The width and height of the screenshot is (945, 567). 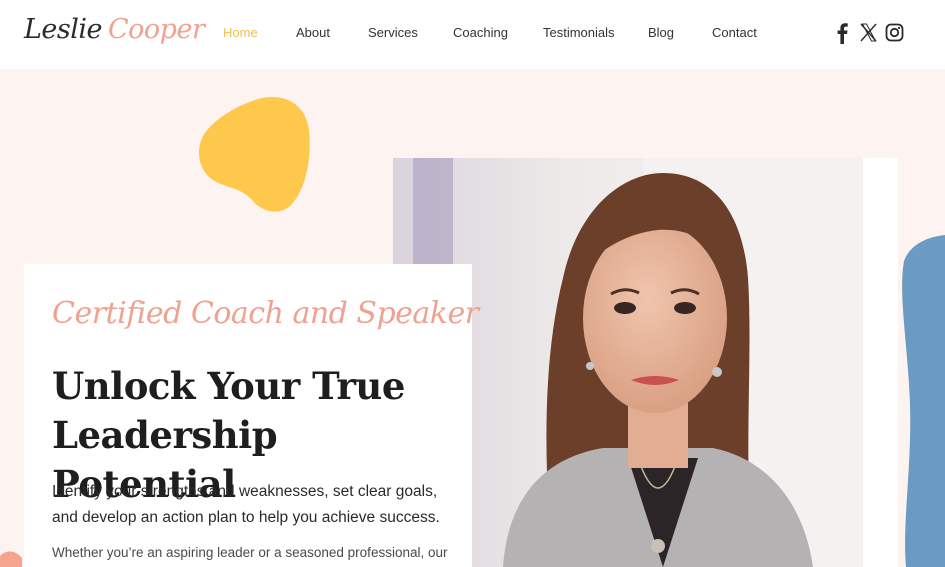 What do you see at coordinates (313, 32) in the screenshot?
I see `nav-about: About` at bounding box center [313, 32].